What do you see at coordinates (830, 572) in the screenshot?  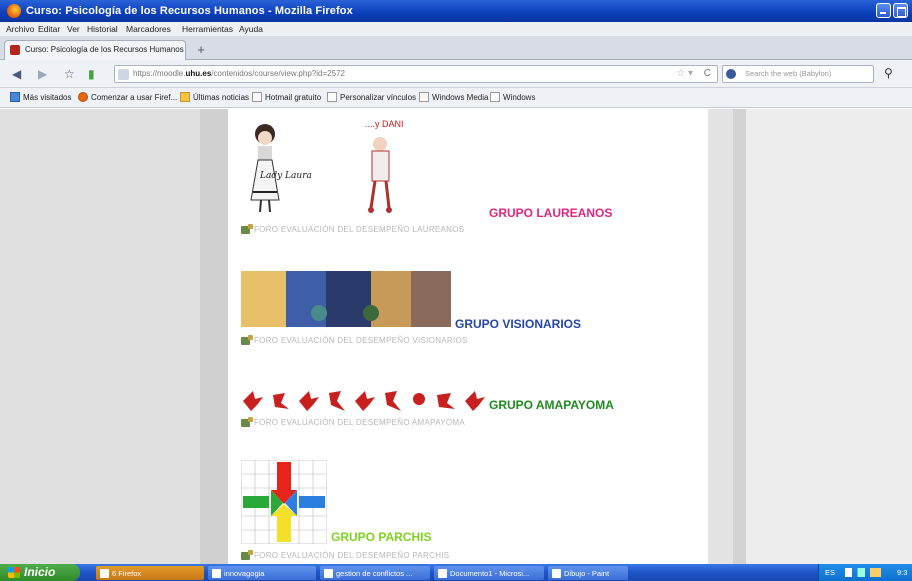 I see `language-indicator: ES` at bounding box center [830, 572].